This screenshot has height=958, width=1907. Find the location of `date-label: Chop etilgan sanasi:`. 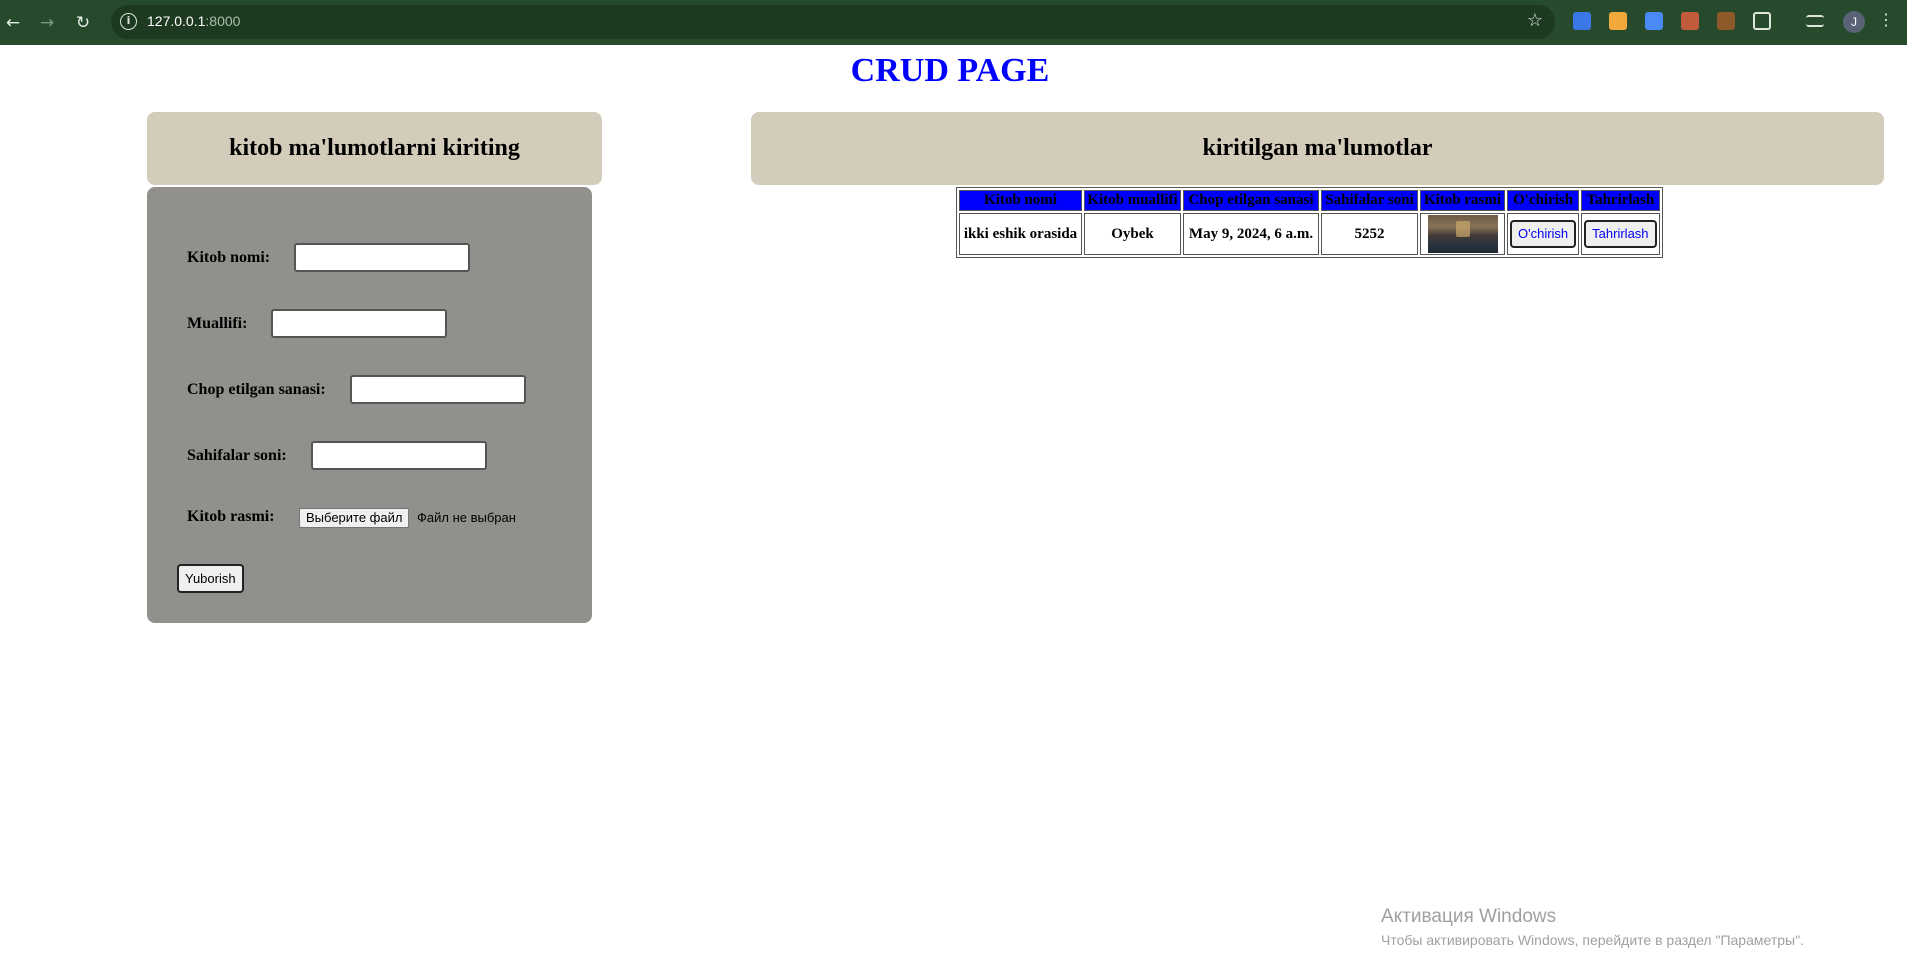

date-label: Chop etilgan sanasi: is located at coordinates (256, 389).